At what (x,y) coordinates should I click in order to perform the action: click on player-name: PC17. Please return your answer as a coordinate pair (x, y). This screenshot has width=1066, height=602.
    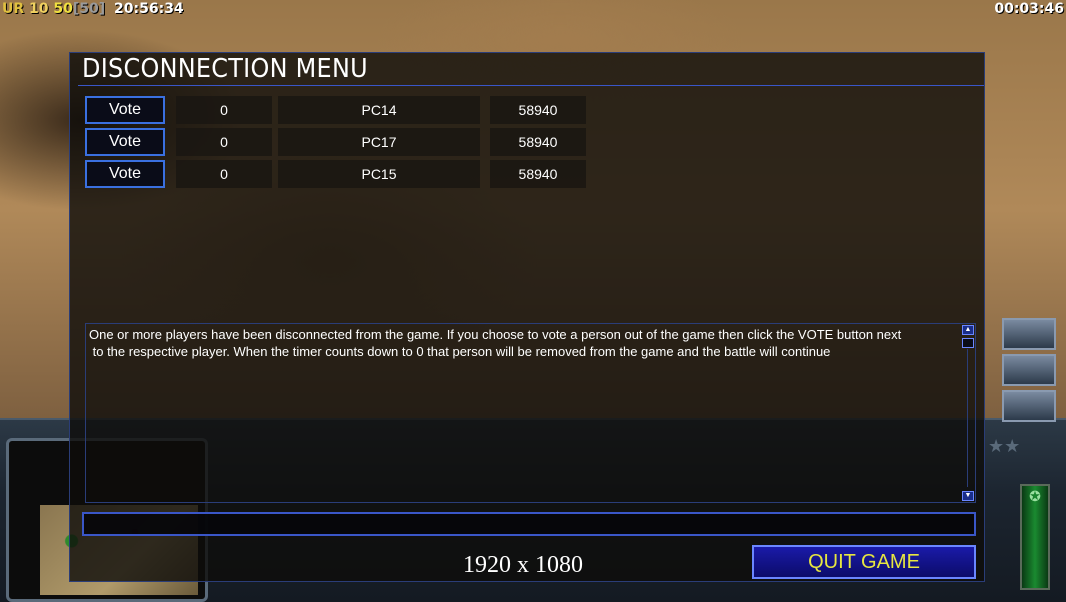
    Looking at the image, I should click on (379, 142).